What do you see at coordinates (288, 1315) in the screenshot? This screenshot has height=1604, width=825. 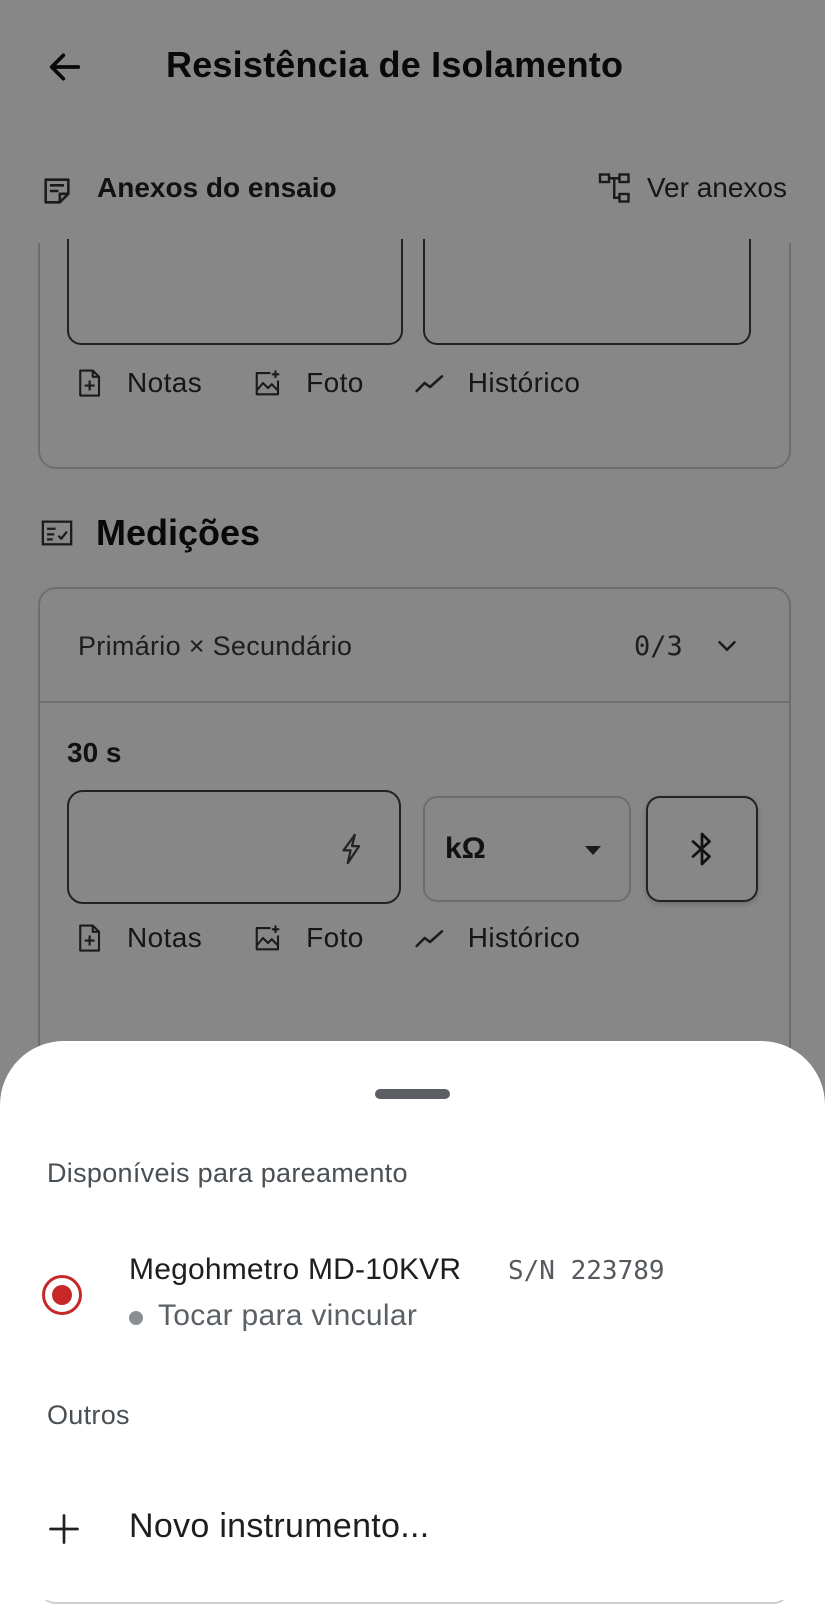 I see `device-status: Tocar para vincular` at bounding box center [288, 1315].